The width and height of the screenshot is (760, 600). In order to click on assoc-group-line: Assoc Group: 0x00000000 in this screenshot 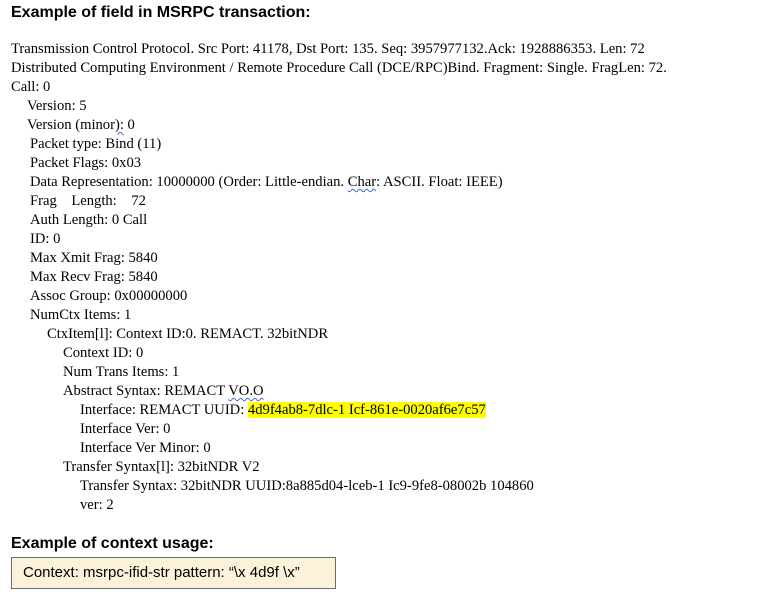, I will do `click(109, 296)`.